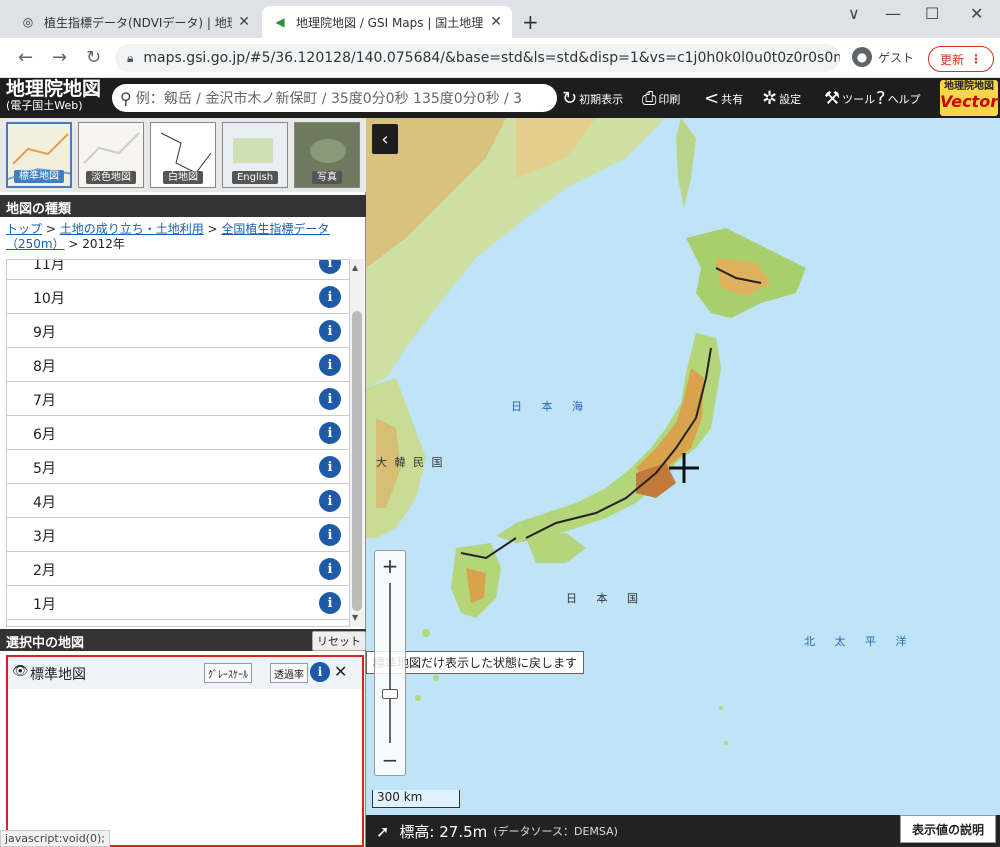  Describe the element at coordinates (570, 98) in the screenshot. I see `refresh-icon: ↻` at that location.